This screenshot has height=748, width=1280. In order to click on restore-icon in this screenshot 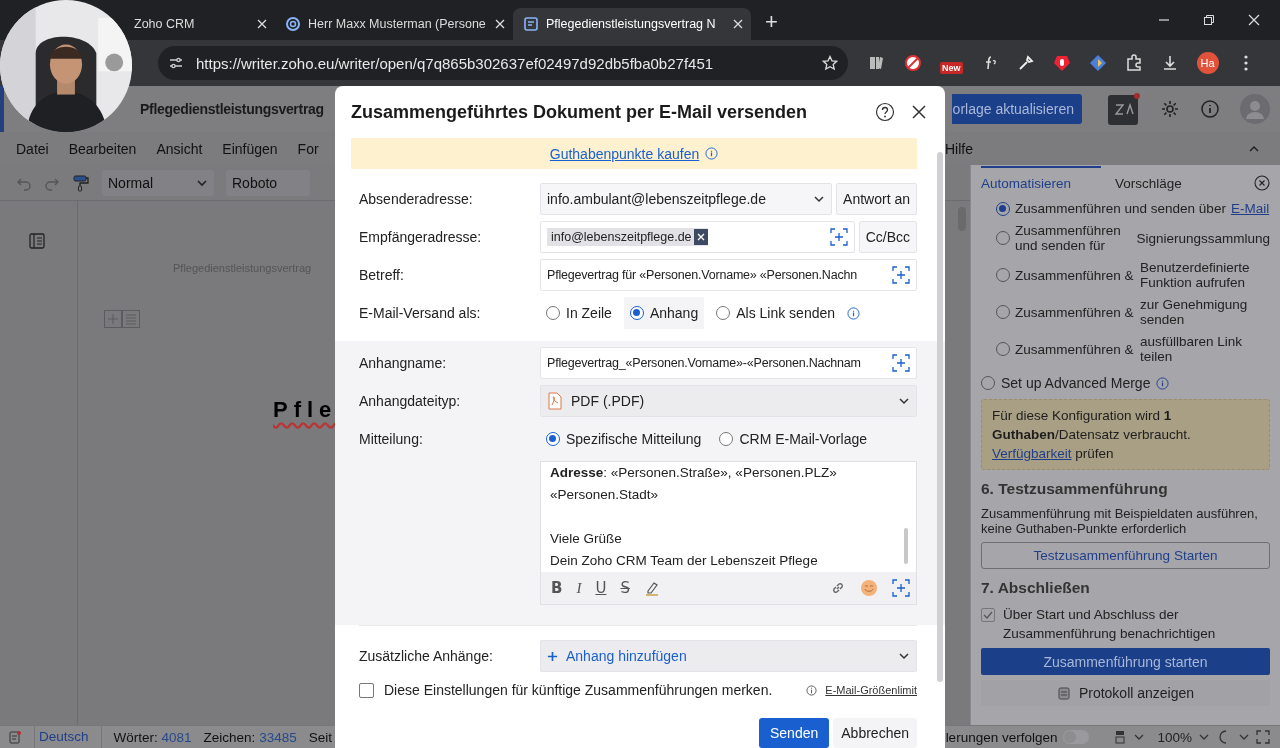, I will do `click(1209, 20)`.